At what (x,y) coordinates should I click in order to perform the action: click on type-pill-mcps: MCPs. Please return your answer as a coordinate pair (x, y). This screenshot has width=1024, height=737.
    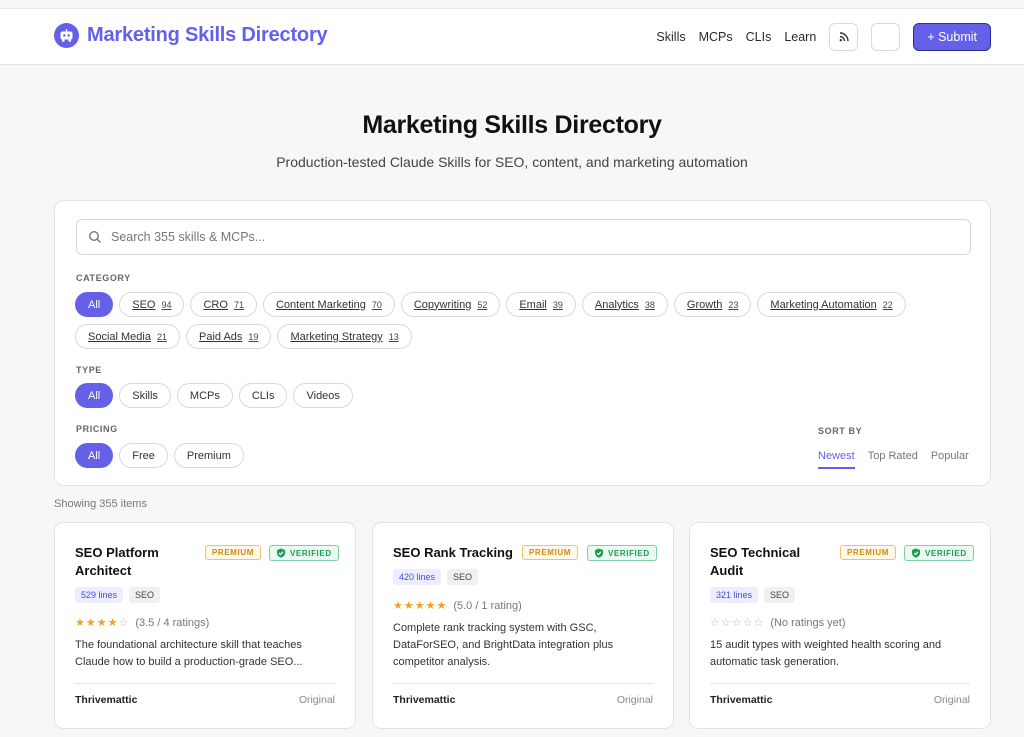
    Looking at the image, I should click on (204, 395).